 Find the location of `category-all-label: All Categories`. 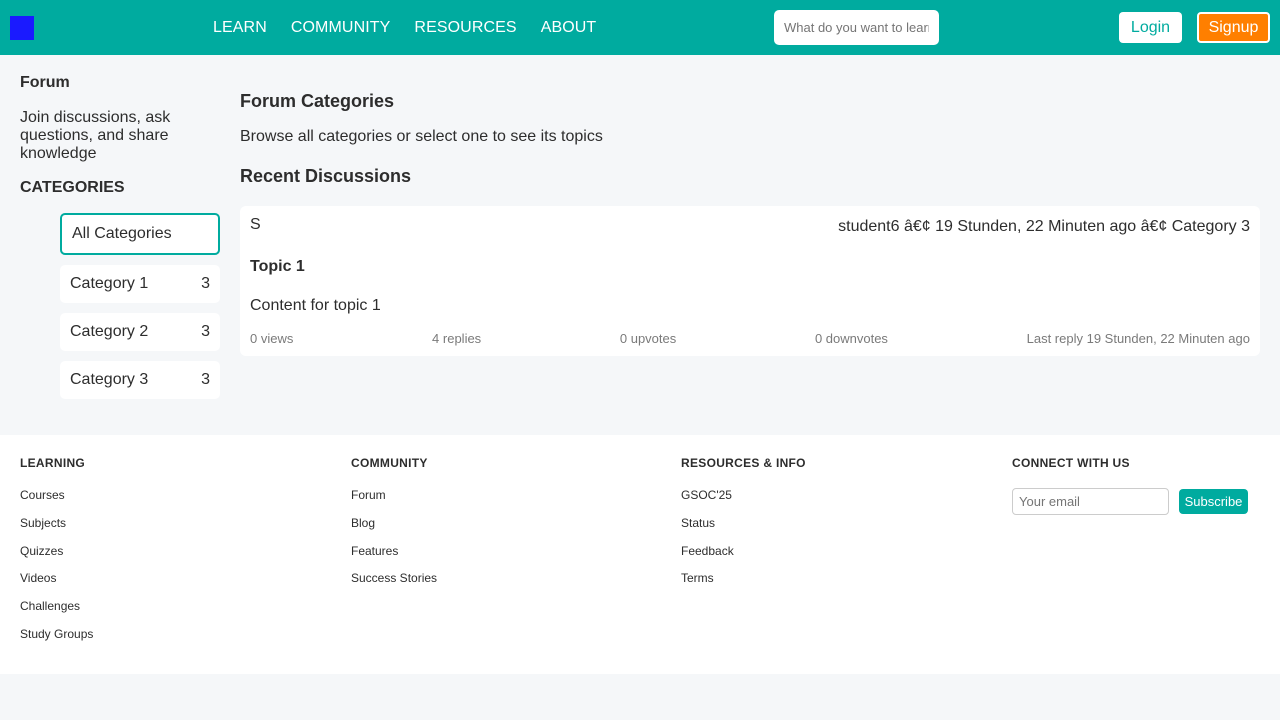

category-all-label: All Categories is located at coordinates (122, 233).